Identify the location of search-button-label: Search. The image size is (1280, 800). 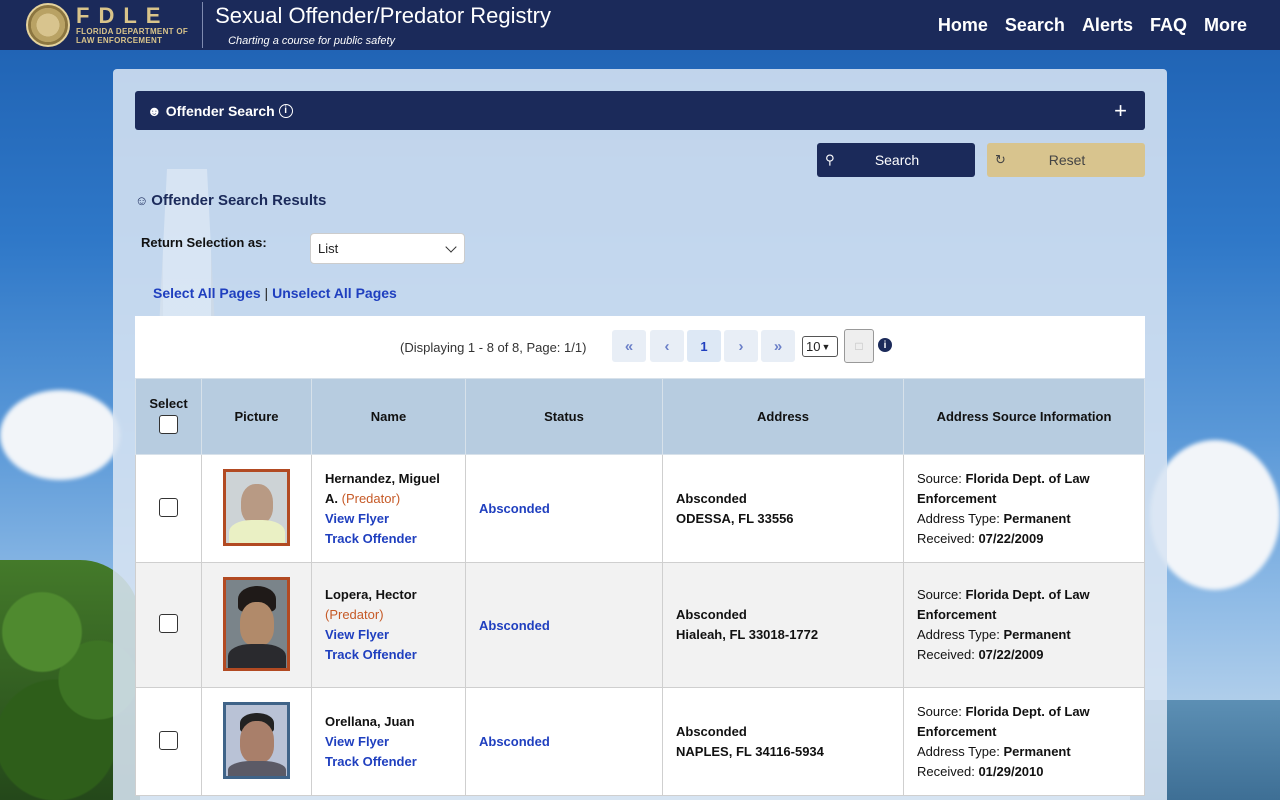
(897, 160).